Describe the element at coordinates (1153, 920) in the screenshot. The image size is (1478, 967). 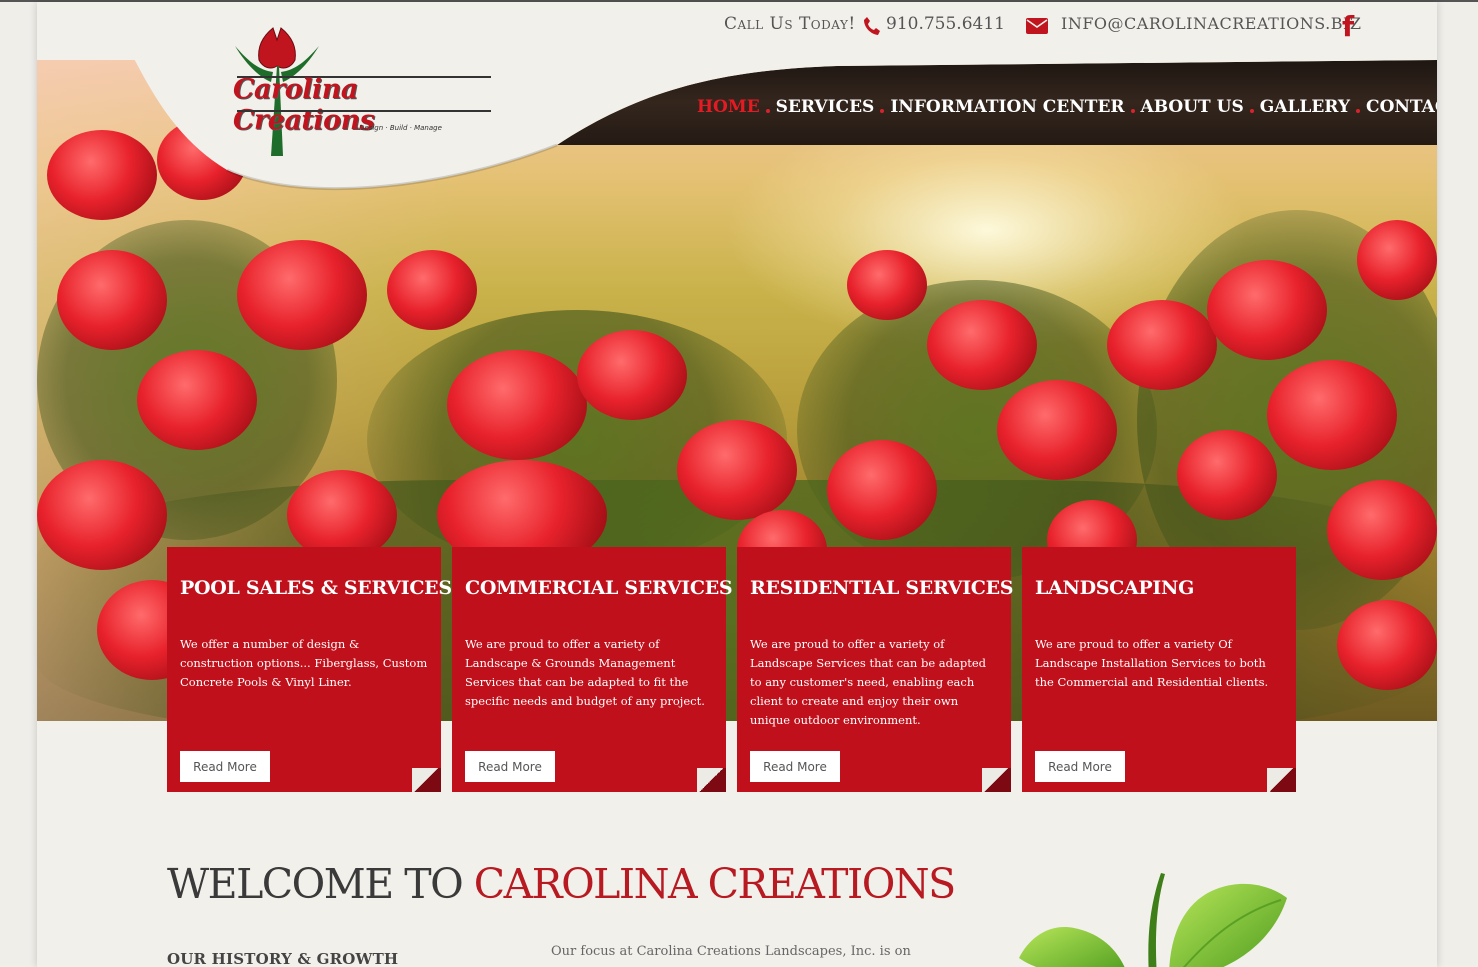
I see `leaf-decoration-icon` at that location.